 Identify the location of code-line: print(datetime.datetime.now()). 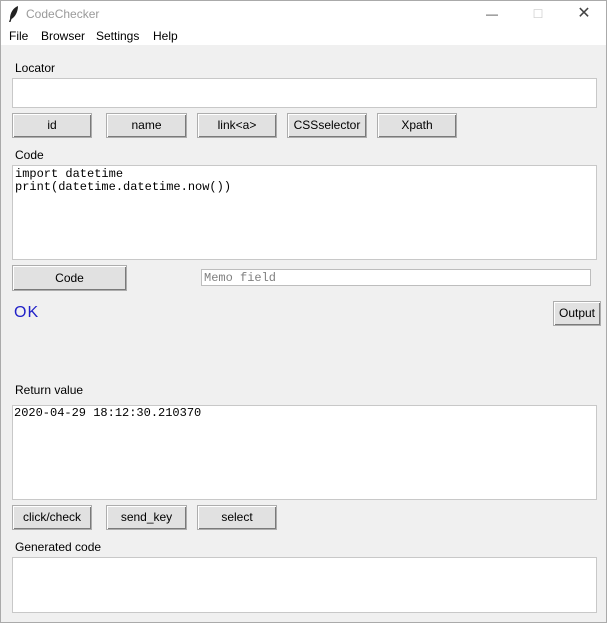
(123, 187).